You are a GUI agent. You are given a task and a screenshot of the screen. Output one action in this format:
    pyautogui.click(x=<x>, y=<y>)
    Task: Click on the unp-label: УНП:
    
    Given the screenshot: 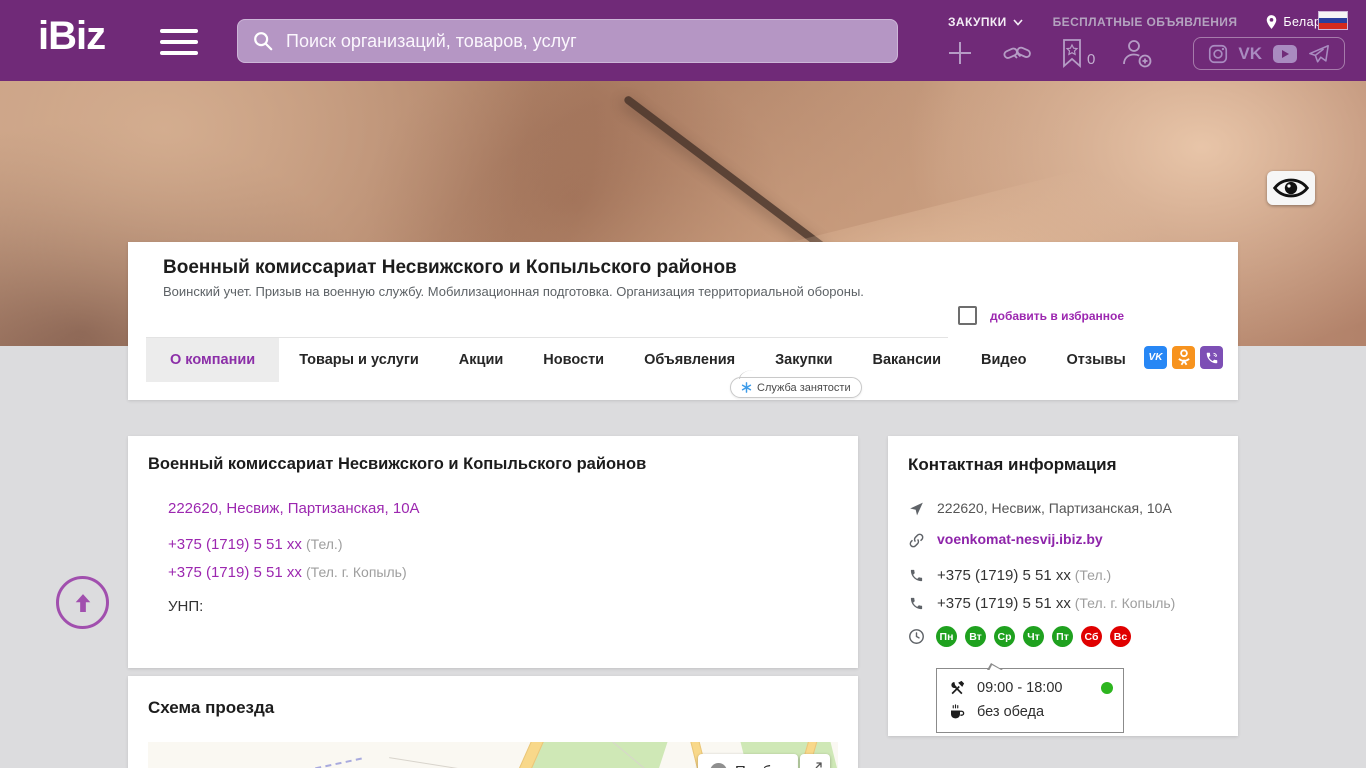 What is the action you would take?
    pyautogui.click(x=186, y=606)
    